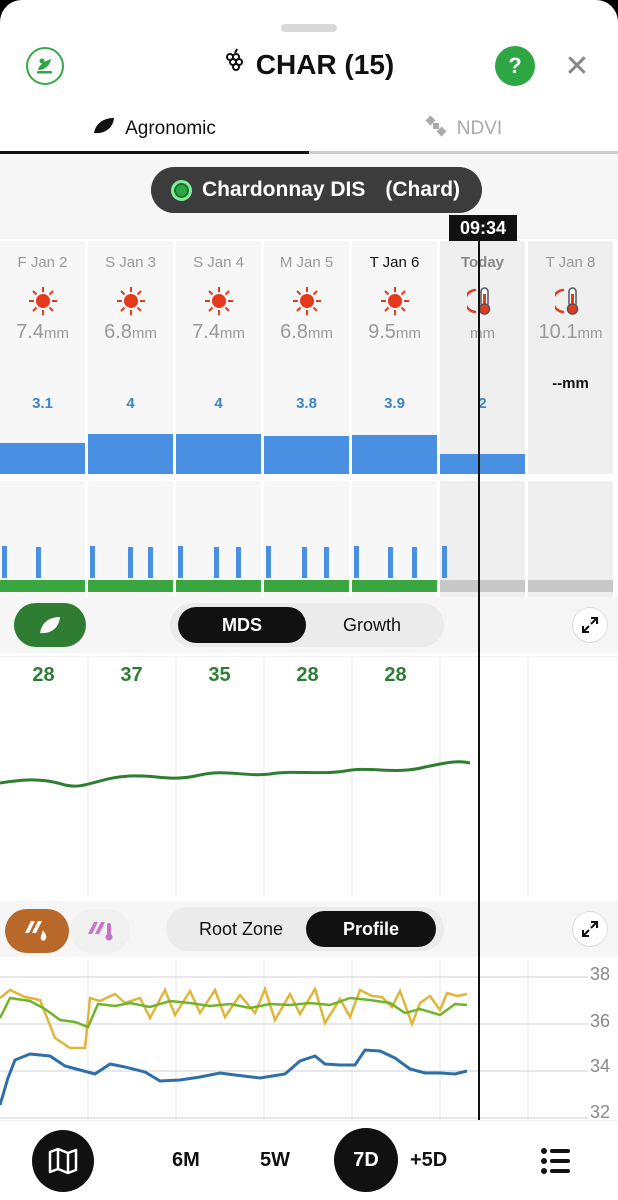  Describe the element at coordinates (600, 974) in the screenshot. I see `axis-label-38: 38` at that location.